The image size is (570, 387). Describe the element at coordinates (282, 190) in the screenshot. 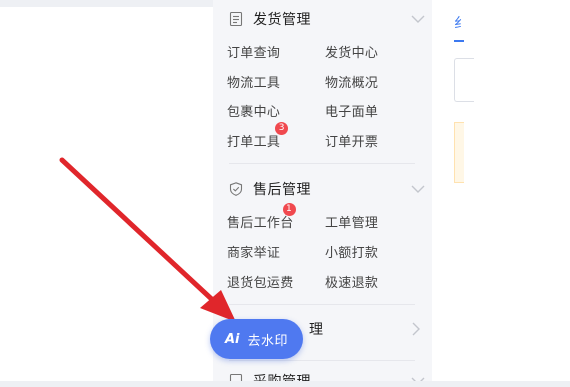

I see `section-title: 售后管理` at that location.